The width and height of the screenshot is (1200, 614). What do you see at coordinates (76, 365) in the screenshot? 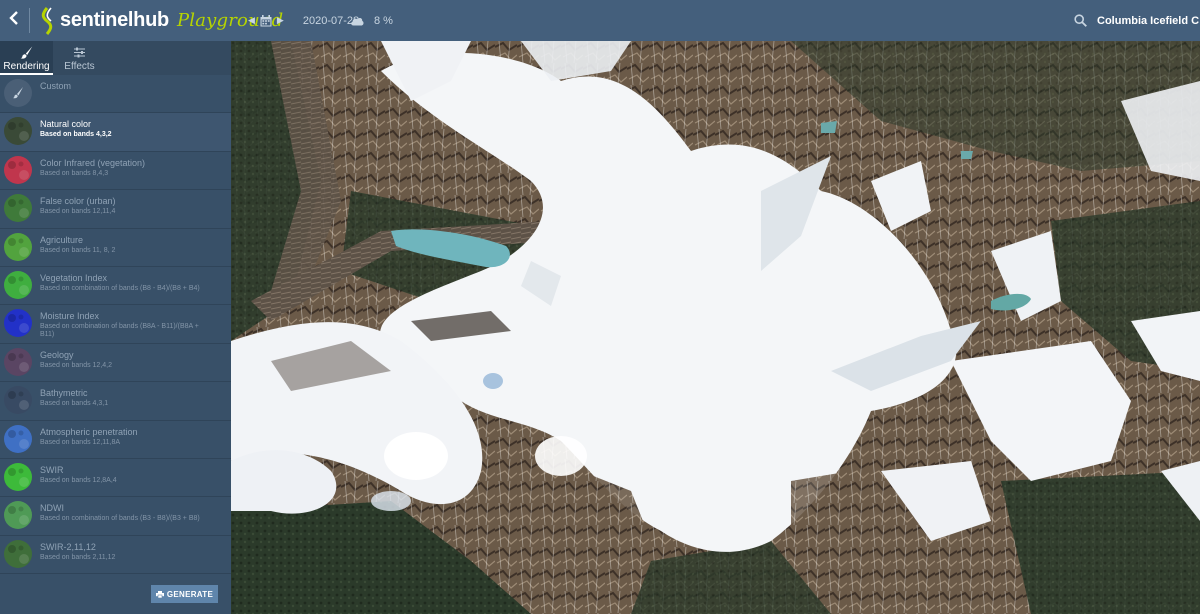
I see `layer-description: Based on bands 12,4,2` at bounding box center [76, 365].